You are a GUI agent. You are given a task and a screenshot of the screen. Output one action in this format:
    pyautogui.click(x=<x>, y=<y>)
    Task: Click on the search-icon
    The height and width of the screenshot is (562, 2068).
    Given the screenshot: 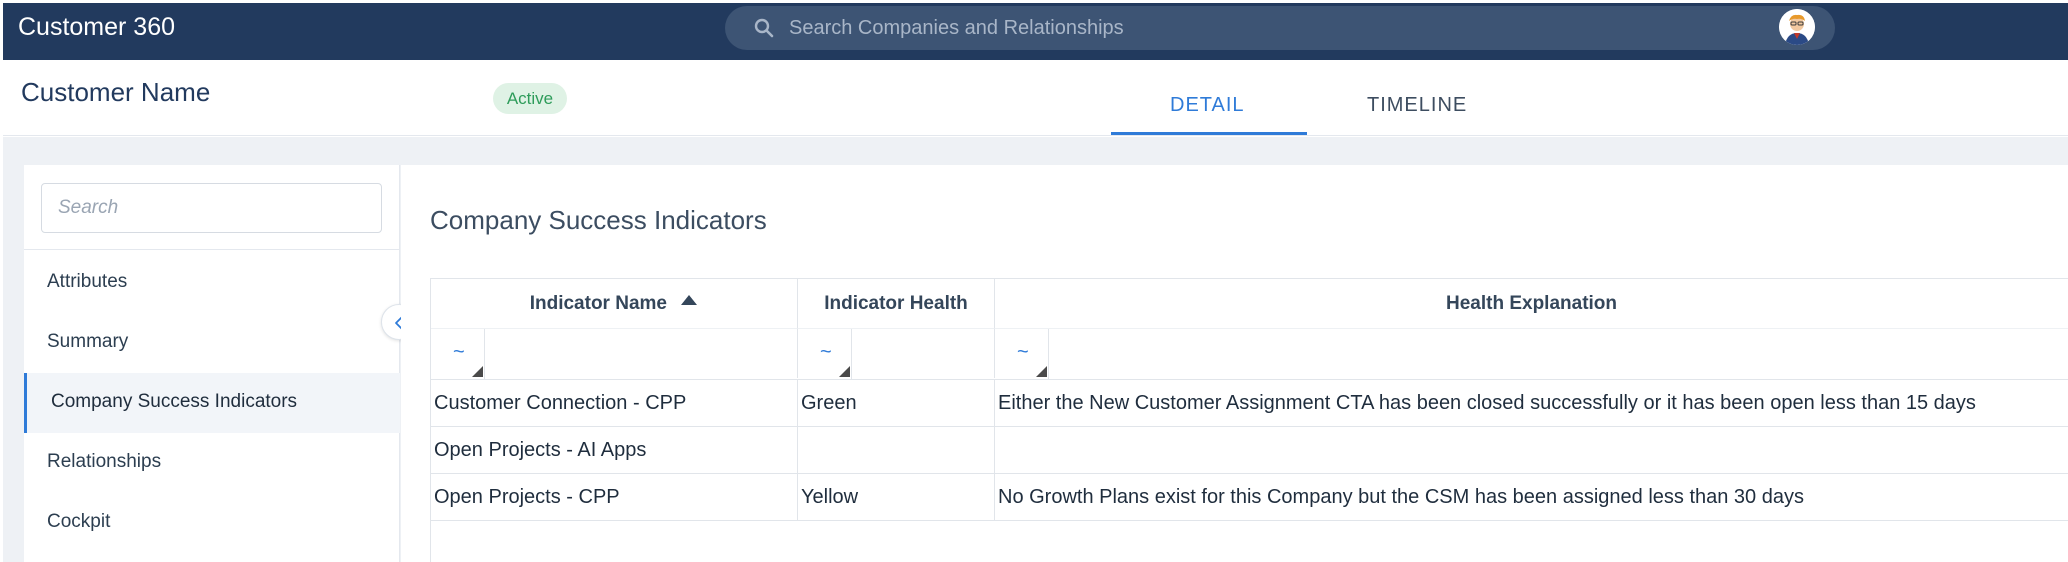 What is the action you would take?
    pyautogui.click(x=764, y=28)
    